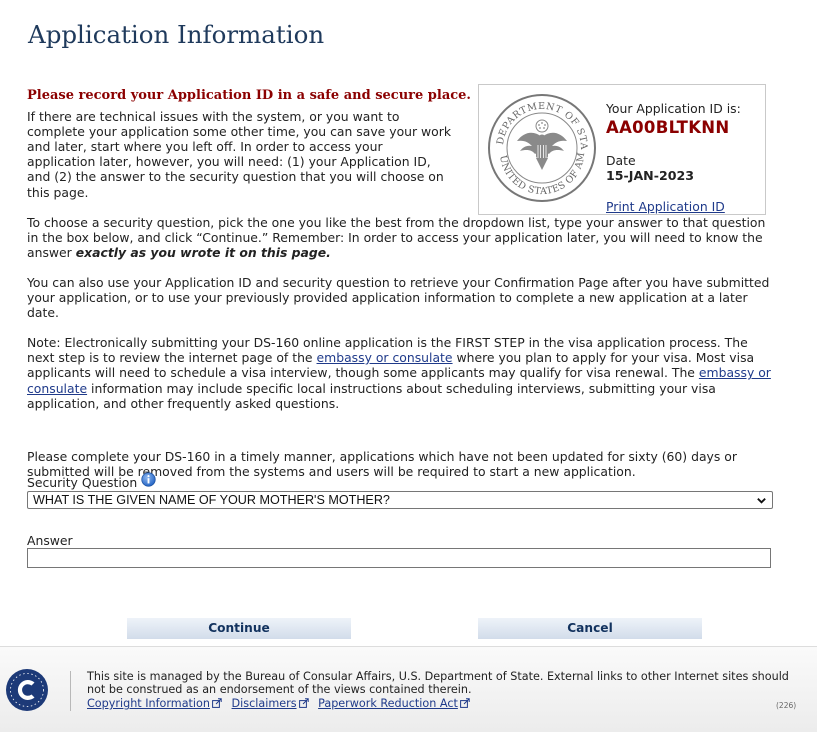 The image size is (817, 732). What do you see at coordinates (203, 252) in the screenshot?
I see `paragraph-2-emphasis: exactly as you wrote it on this page.` at bounding box center [203, 252].